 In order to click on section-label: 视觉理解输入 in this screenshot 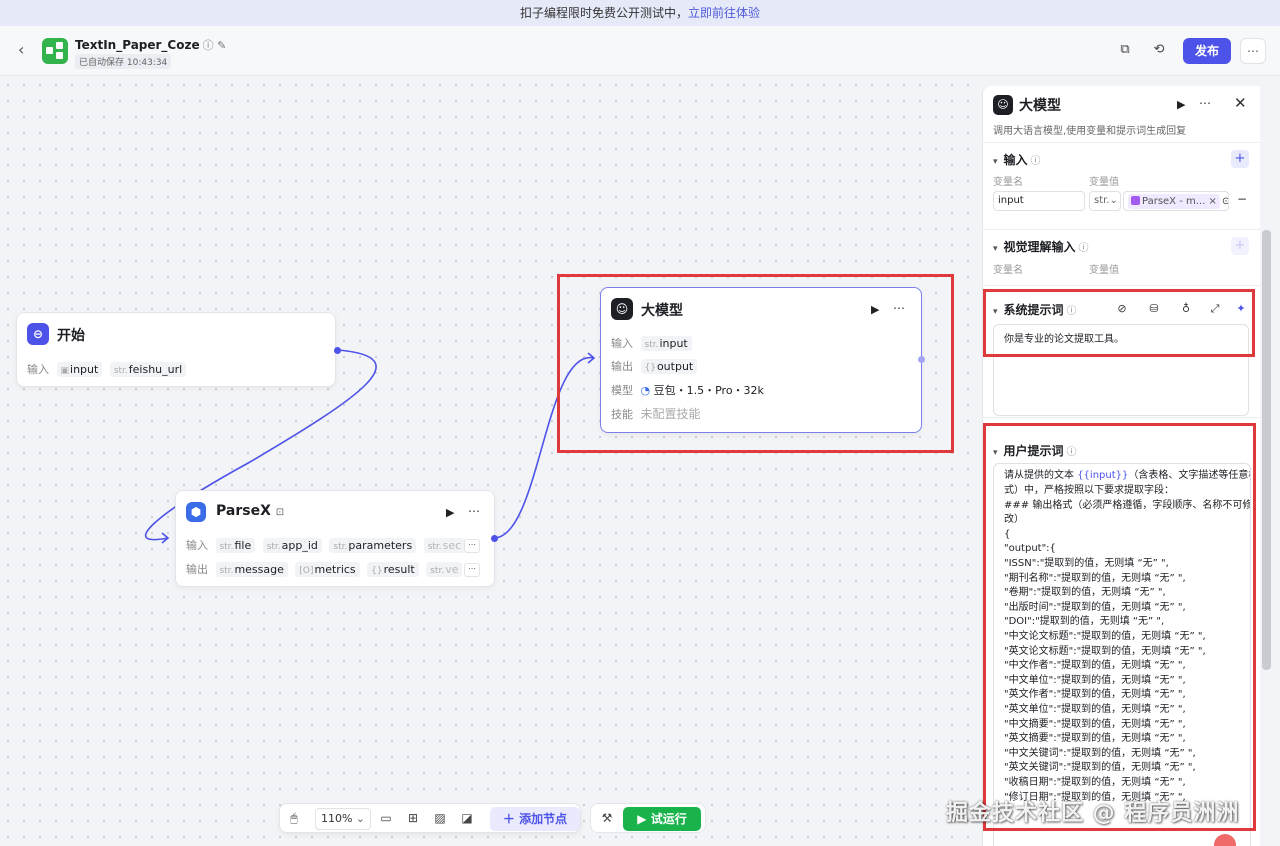, I will do `click(1039, 247)`.